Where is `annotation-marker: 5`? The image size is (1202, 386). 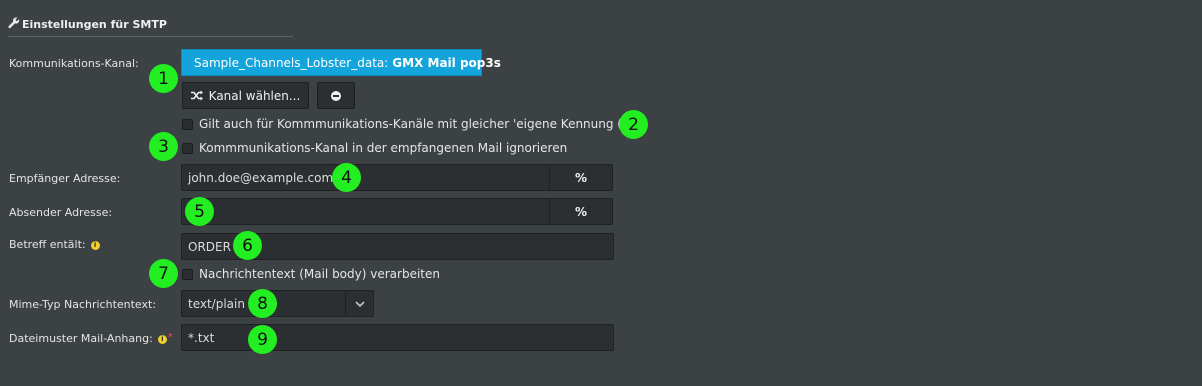
annotation-marker: 5 is located at coordinates (199, 211).